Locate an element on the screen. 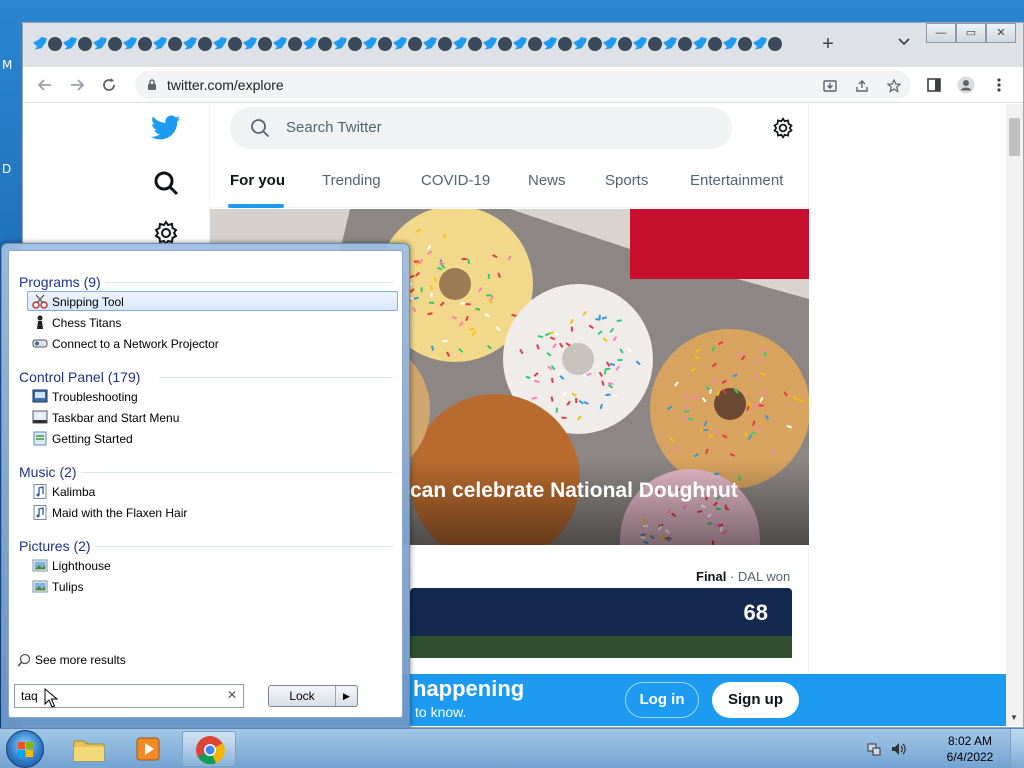 The height and width of the screenshot is (768, 1024). clear-search-icon: ✕ is located at coordinates (232, 695).